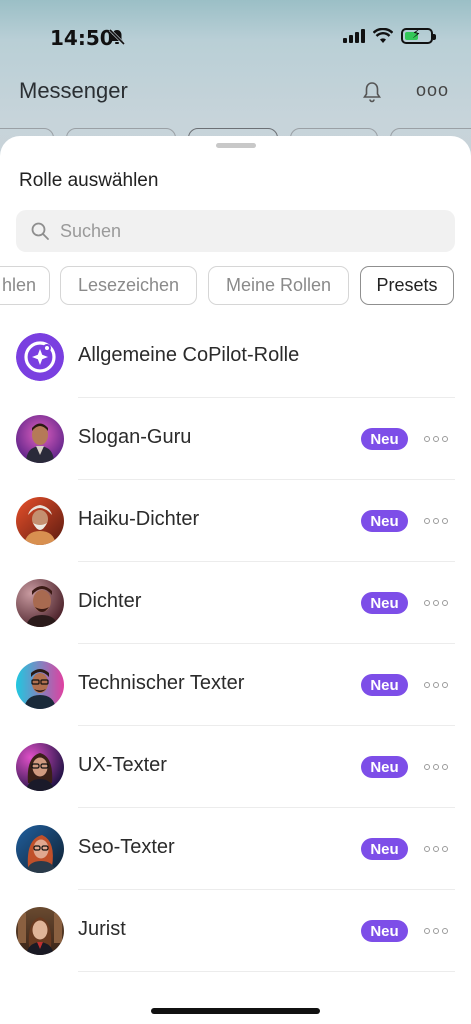  I want to click on role-item-jurist: Jurist Neu, so click(235, 931).